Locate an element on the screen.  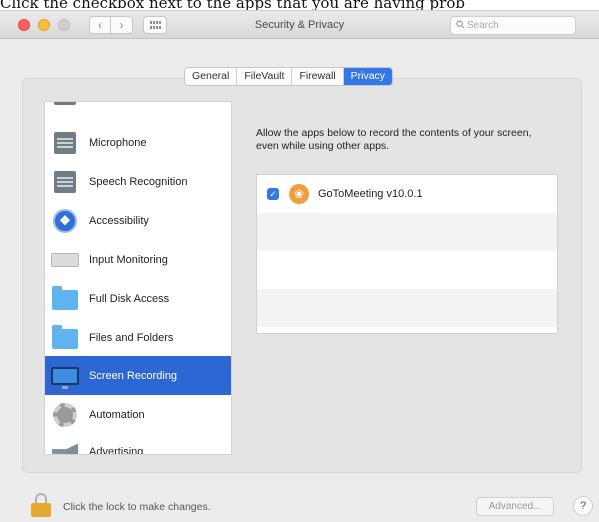
sidebar-item-label: Input Monitoring is located at coordinates (128, 259).